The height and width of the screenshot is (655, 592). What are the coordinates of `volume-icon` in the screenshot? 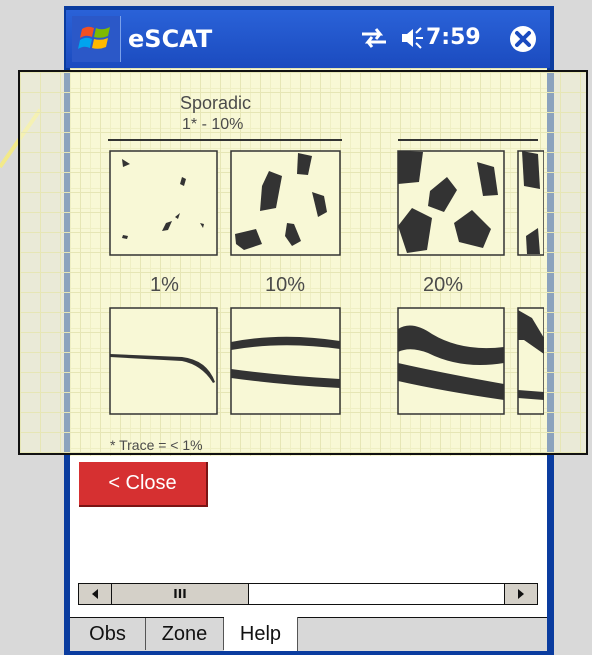 It's located at (412, 40).